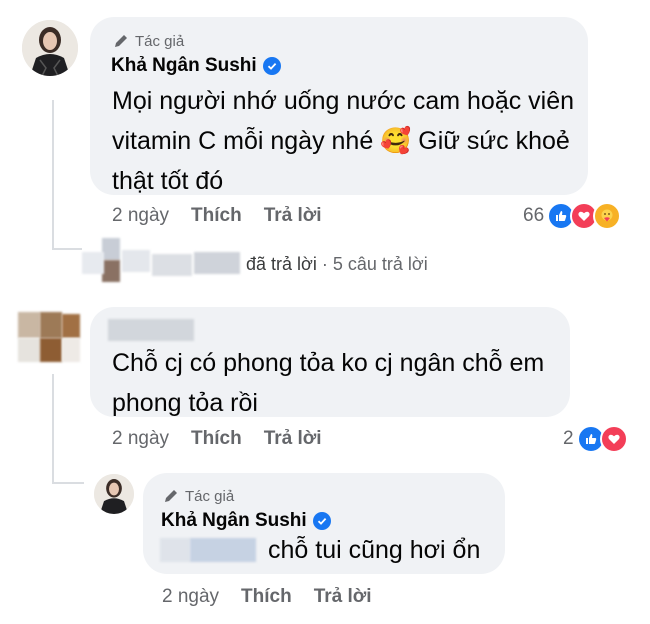 This screenshot has height=624, width=650. I want to click on reaction-summary: 2, so click(595, 439).